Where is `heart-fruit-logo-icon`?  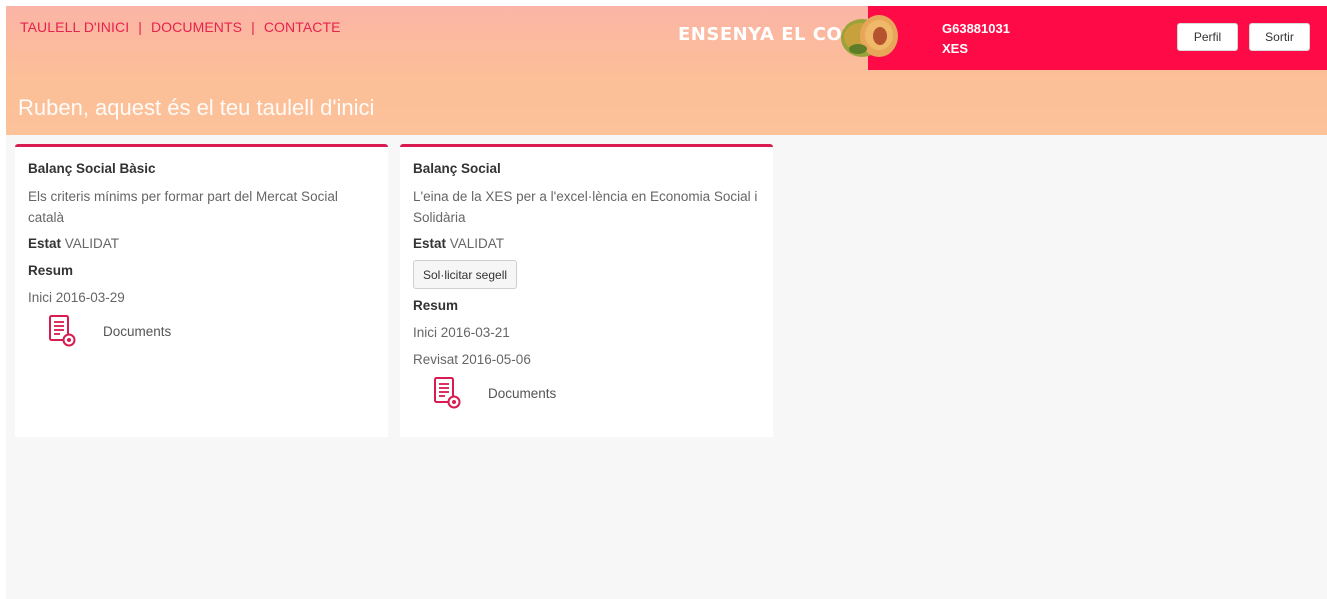
heart-fruit-logo-icon is located at coordinates (869, 36).